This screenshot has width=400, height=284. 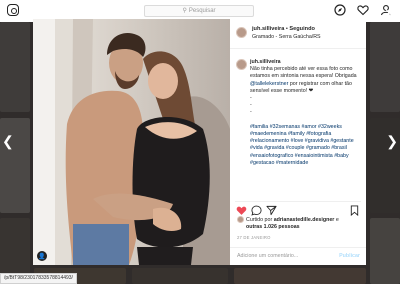 What do you see at coordinates (202, 11) in the screenshot?
I see `search-placeholder: Pesquisar` at bounding box center [202, 11].